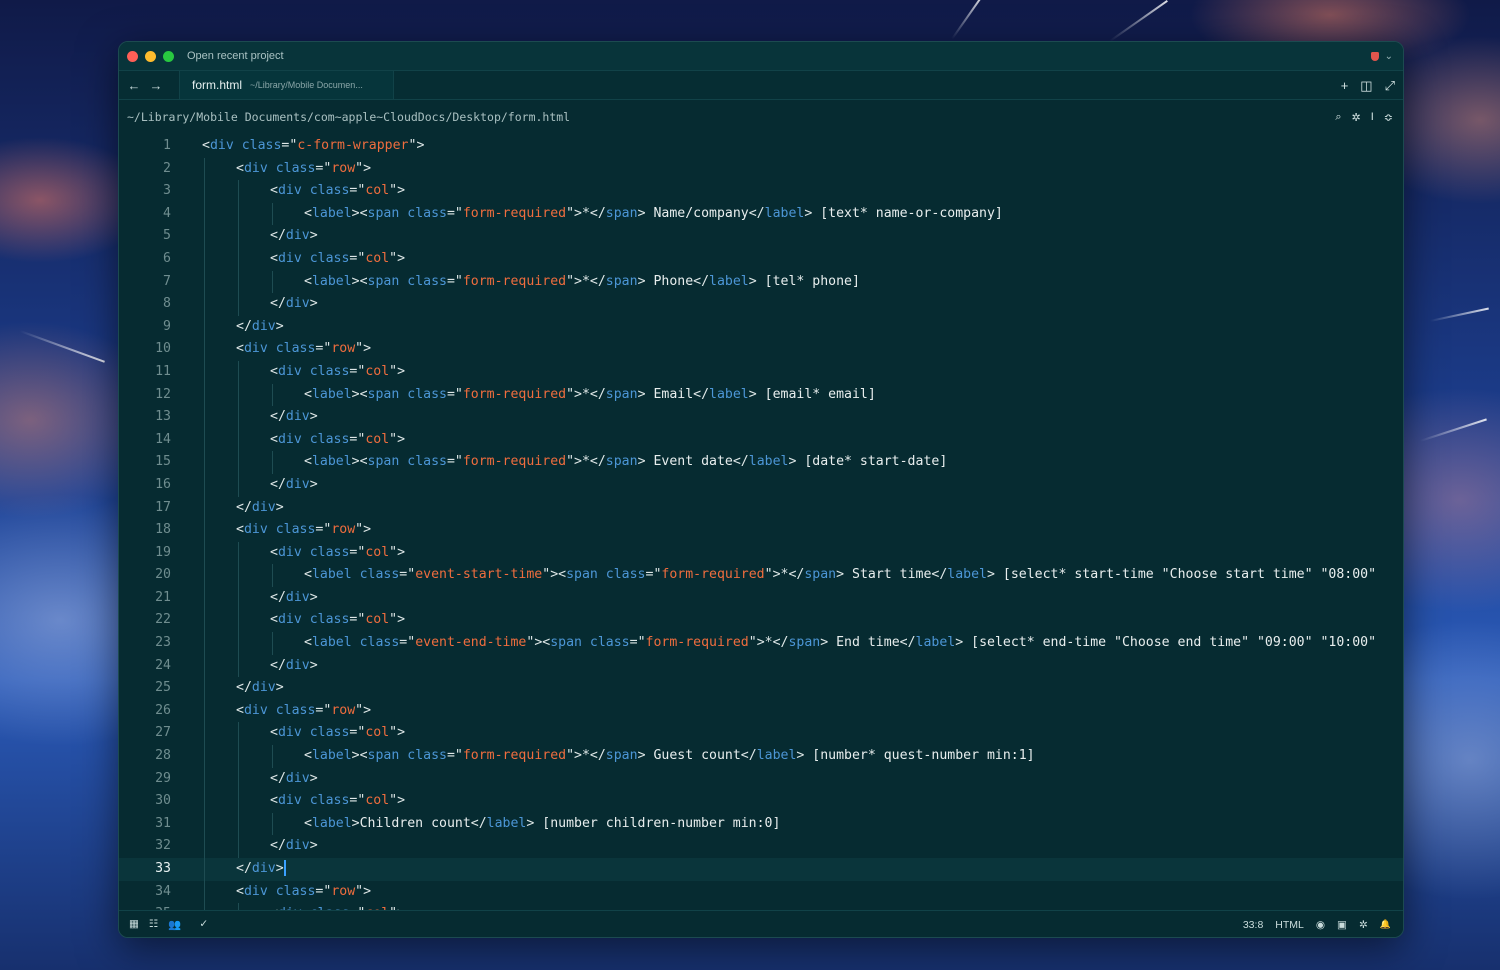 Image resolution: width=1500 pixels, height=970 pixels. Describe the element at coordinates (761, 892) in the screenshot. I see `code-line: 34 <div class="row">` at that location.